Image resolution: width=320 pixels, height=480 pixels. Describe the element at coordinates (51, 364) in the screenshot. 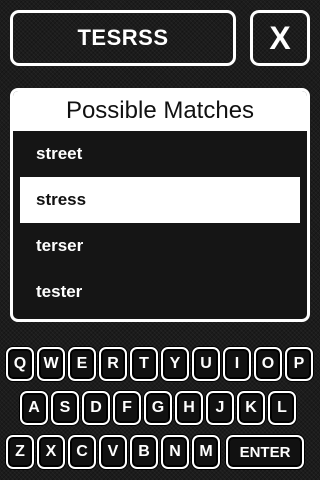

I see `key-w: W` at that location.